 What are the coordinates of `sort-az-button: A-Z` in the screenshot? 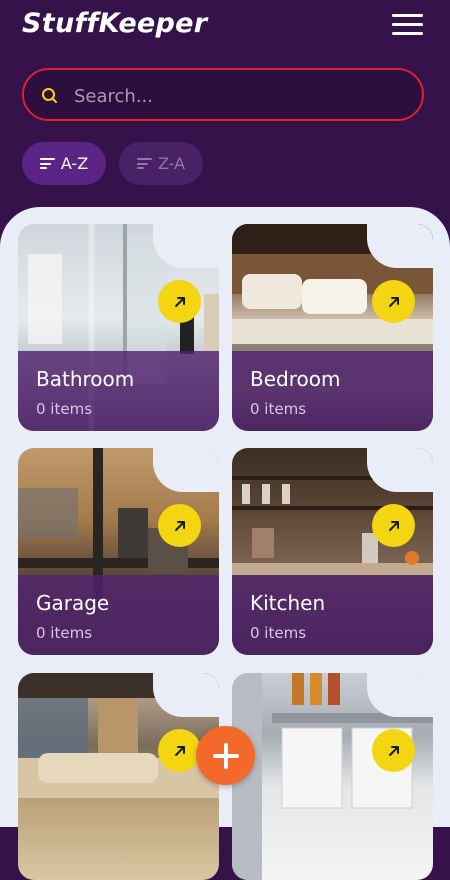 It's located at (64, 163).